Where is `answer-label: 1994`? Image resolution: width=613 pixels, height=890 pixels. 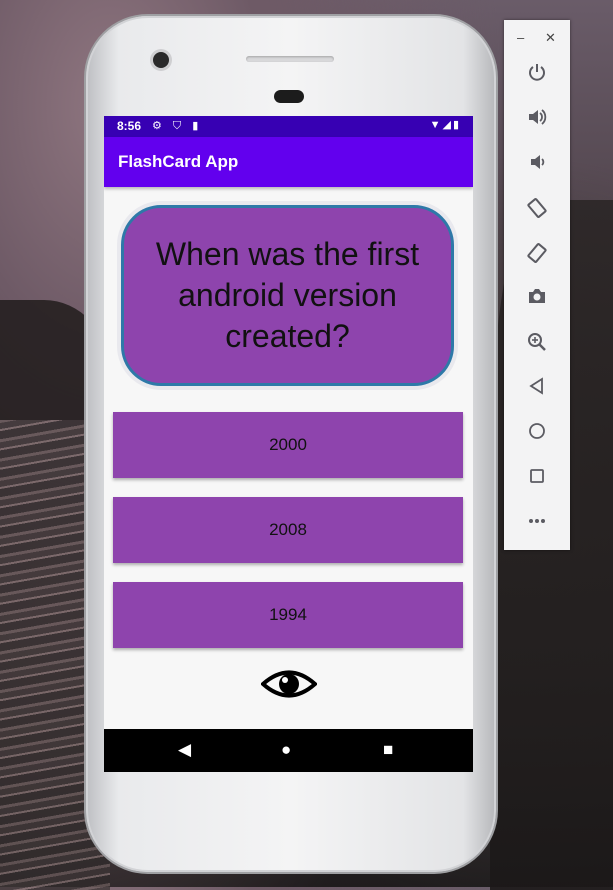 answer-label: 1994 is located at coordinates (288, 614).